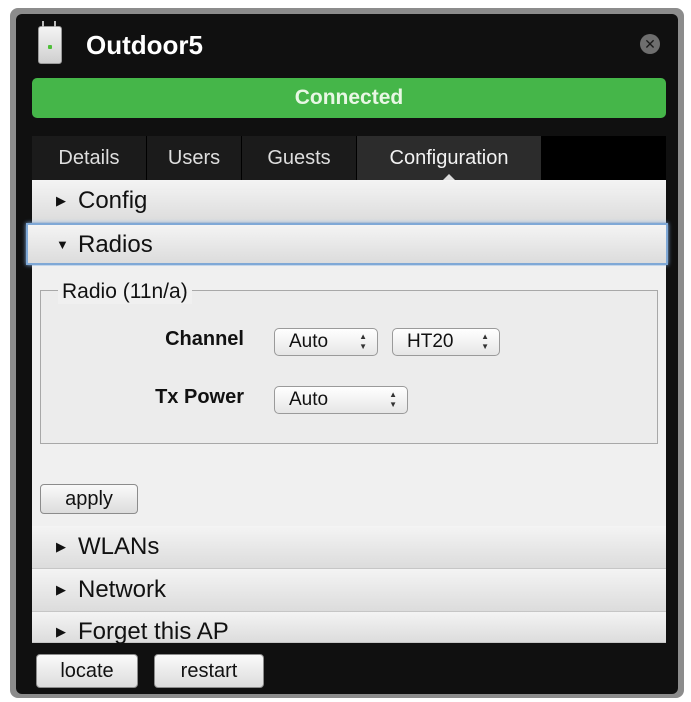  Describe the element at coordinates (209, 671) in the screenshot. I see `restart-button: restart` at that location.